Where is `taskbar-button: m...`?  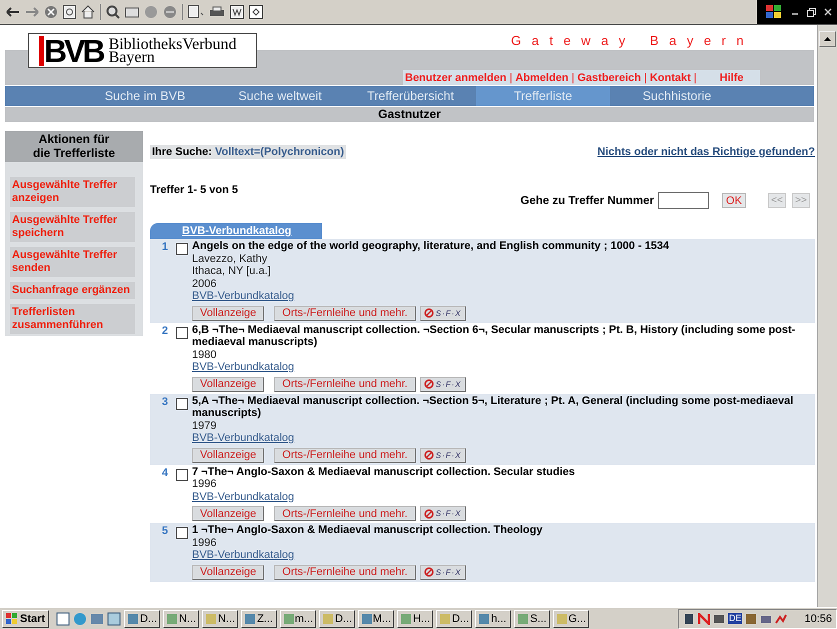 taskbar-button: m... is located at coordinates (298, 619).